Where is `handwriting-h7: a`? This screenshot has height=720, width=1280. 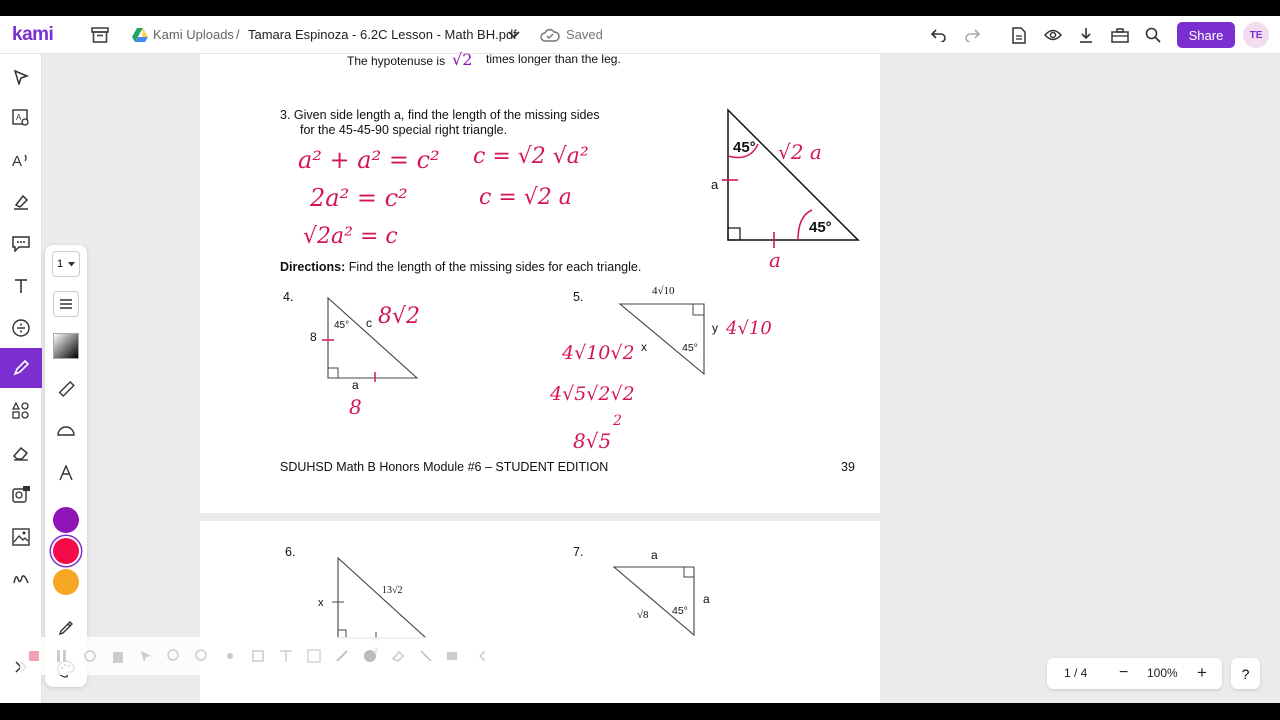 handwriting-h7: a is located at coordinates (775, 260).